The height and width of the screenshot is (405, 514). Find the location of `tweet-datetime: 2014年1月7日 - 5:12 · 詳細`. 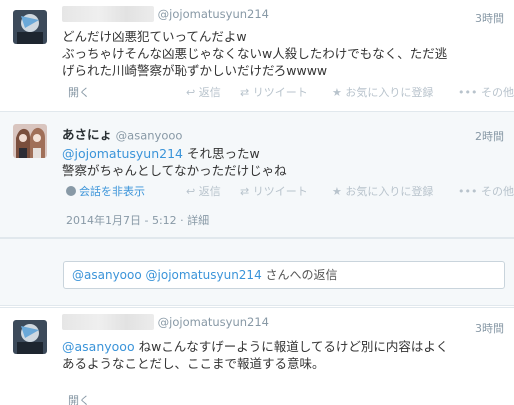

tweet-datetime: 2014年1月7日 - 5:12 · 詳細 is located at coordinates (137, 220).